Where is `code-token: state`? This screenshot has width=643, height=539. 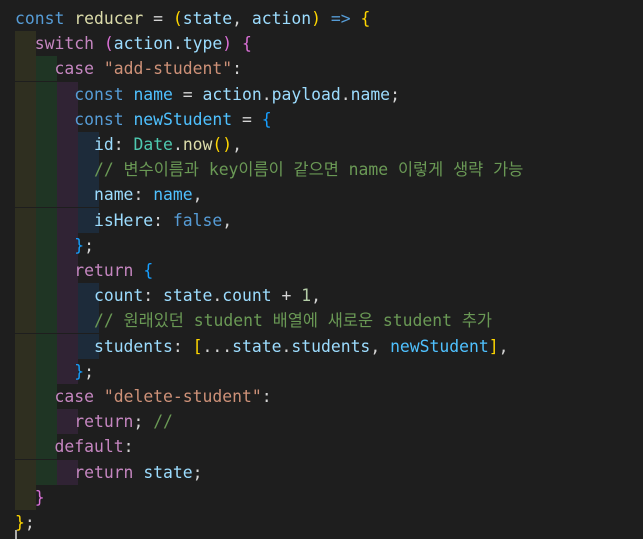 code-token: state is located at coordinates (257, 346).